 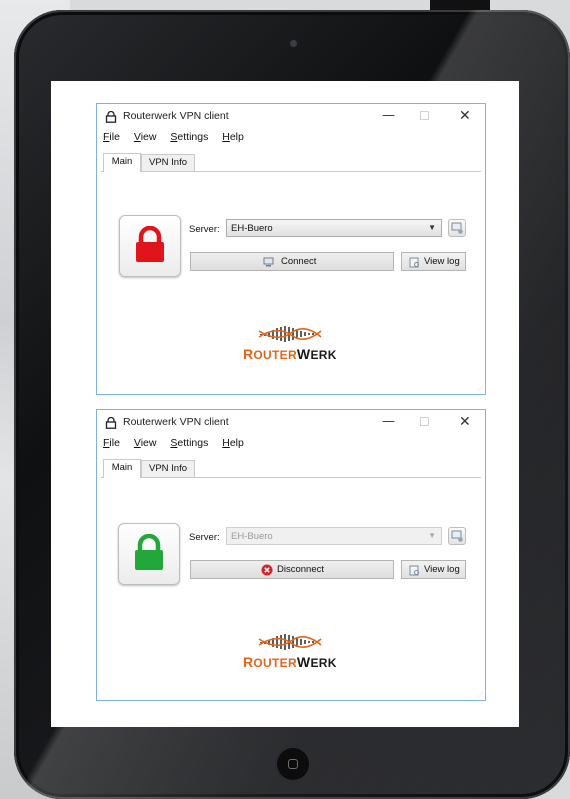 What do you see at coordinates (299, 261) in the screenshot?
I see `connect-label: Connect` at bounding box center [299, 261].